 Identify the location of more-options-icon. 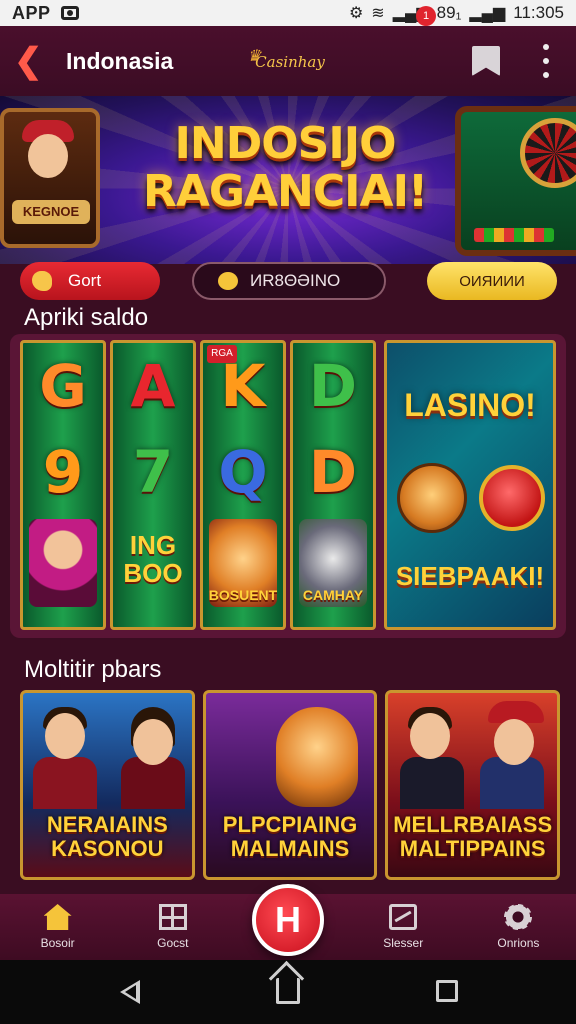
(546, 61).